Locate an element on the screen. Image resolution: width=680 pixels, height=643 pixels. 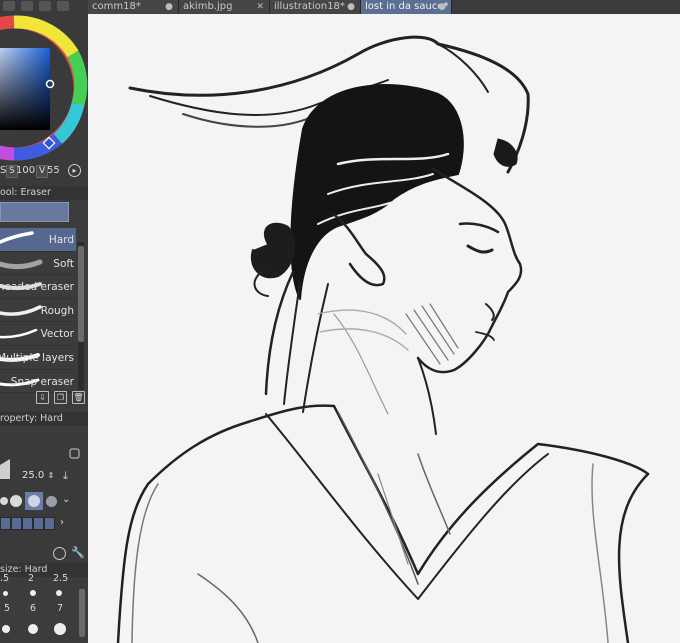
tab-illustration18: illustration18* ● is located at coordinates (315, 7).